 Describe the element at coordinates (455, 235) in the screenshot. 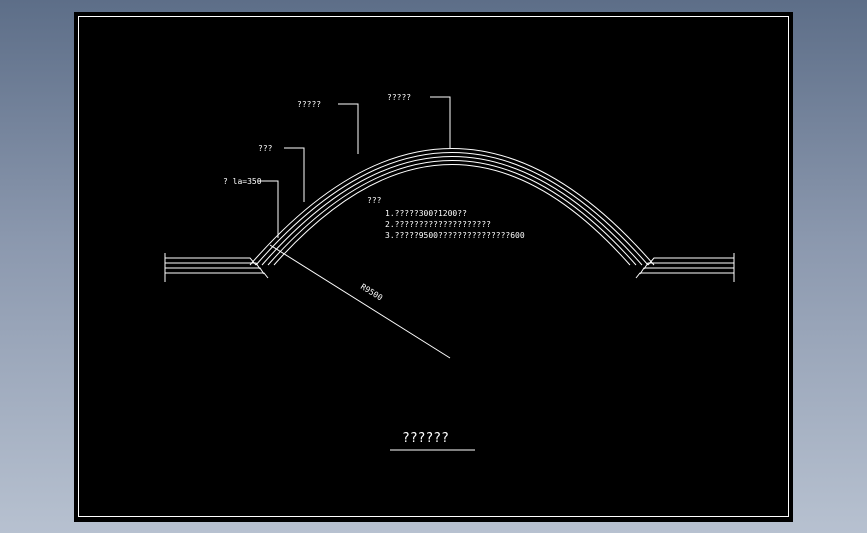

I see `note-line-3: 3.?????9500???????????????600` at that location.